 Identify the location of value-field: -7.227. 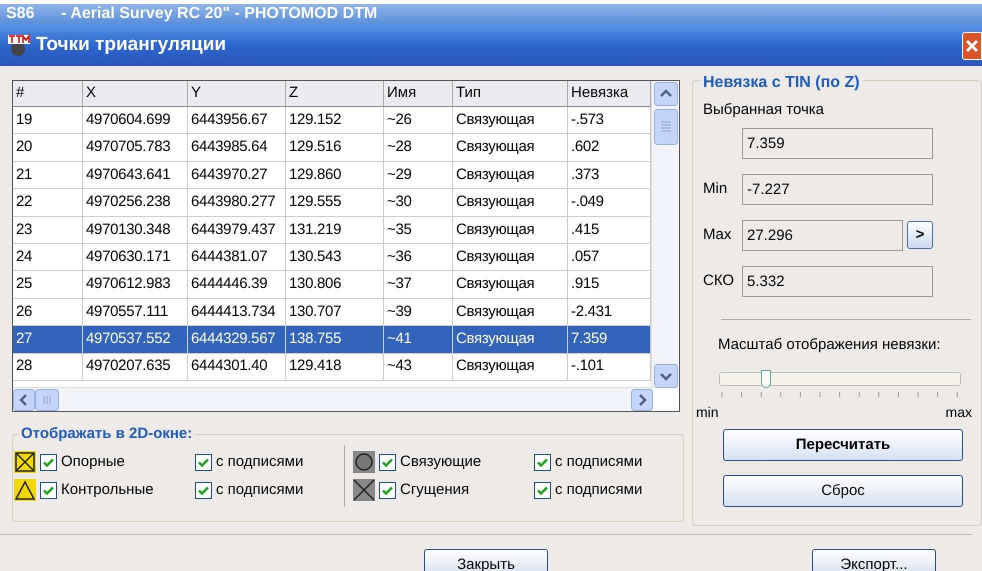
(837, 189).